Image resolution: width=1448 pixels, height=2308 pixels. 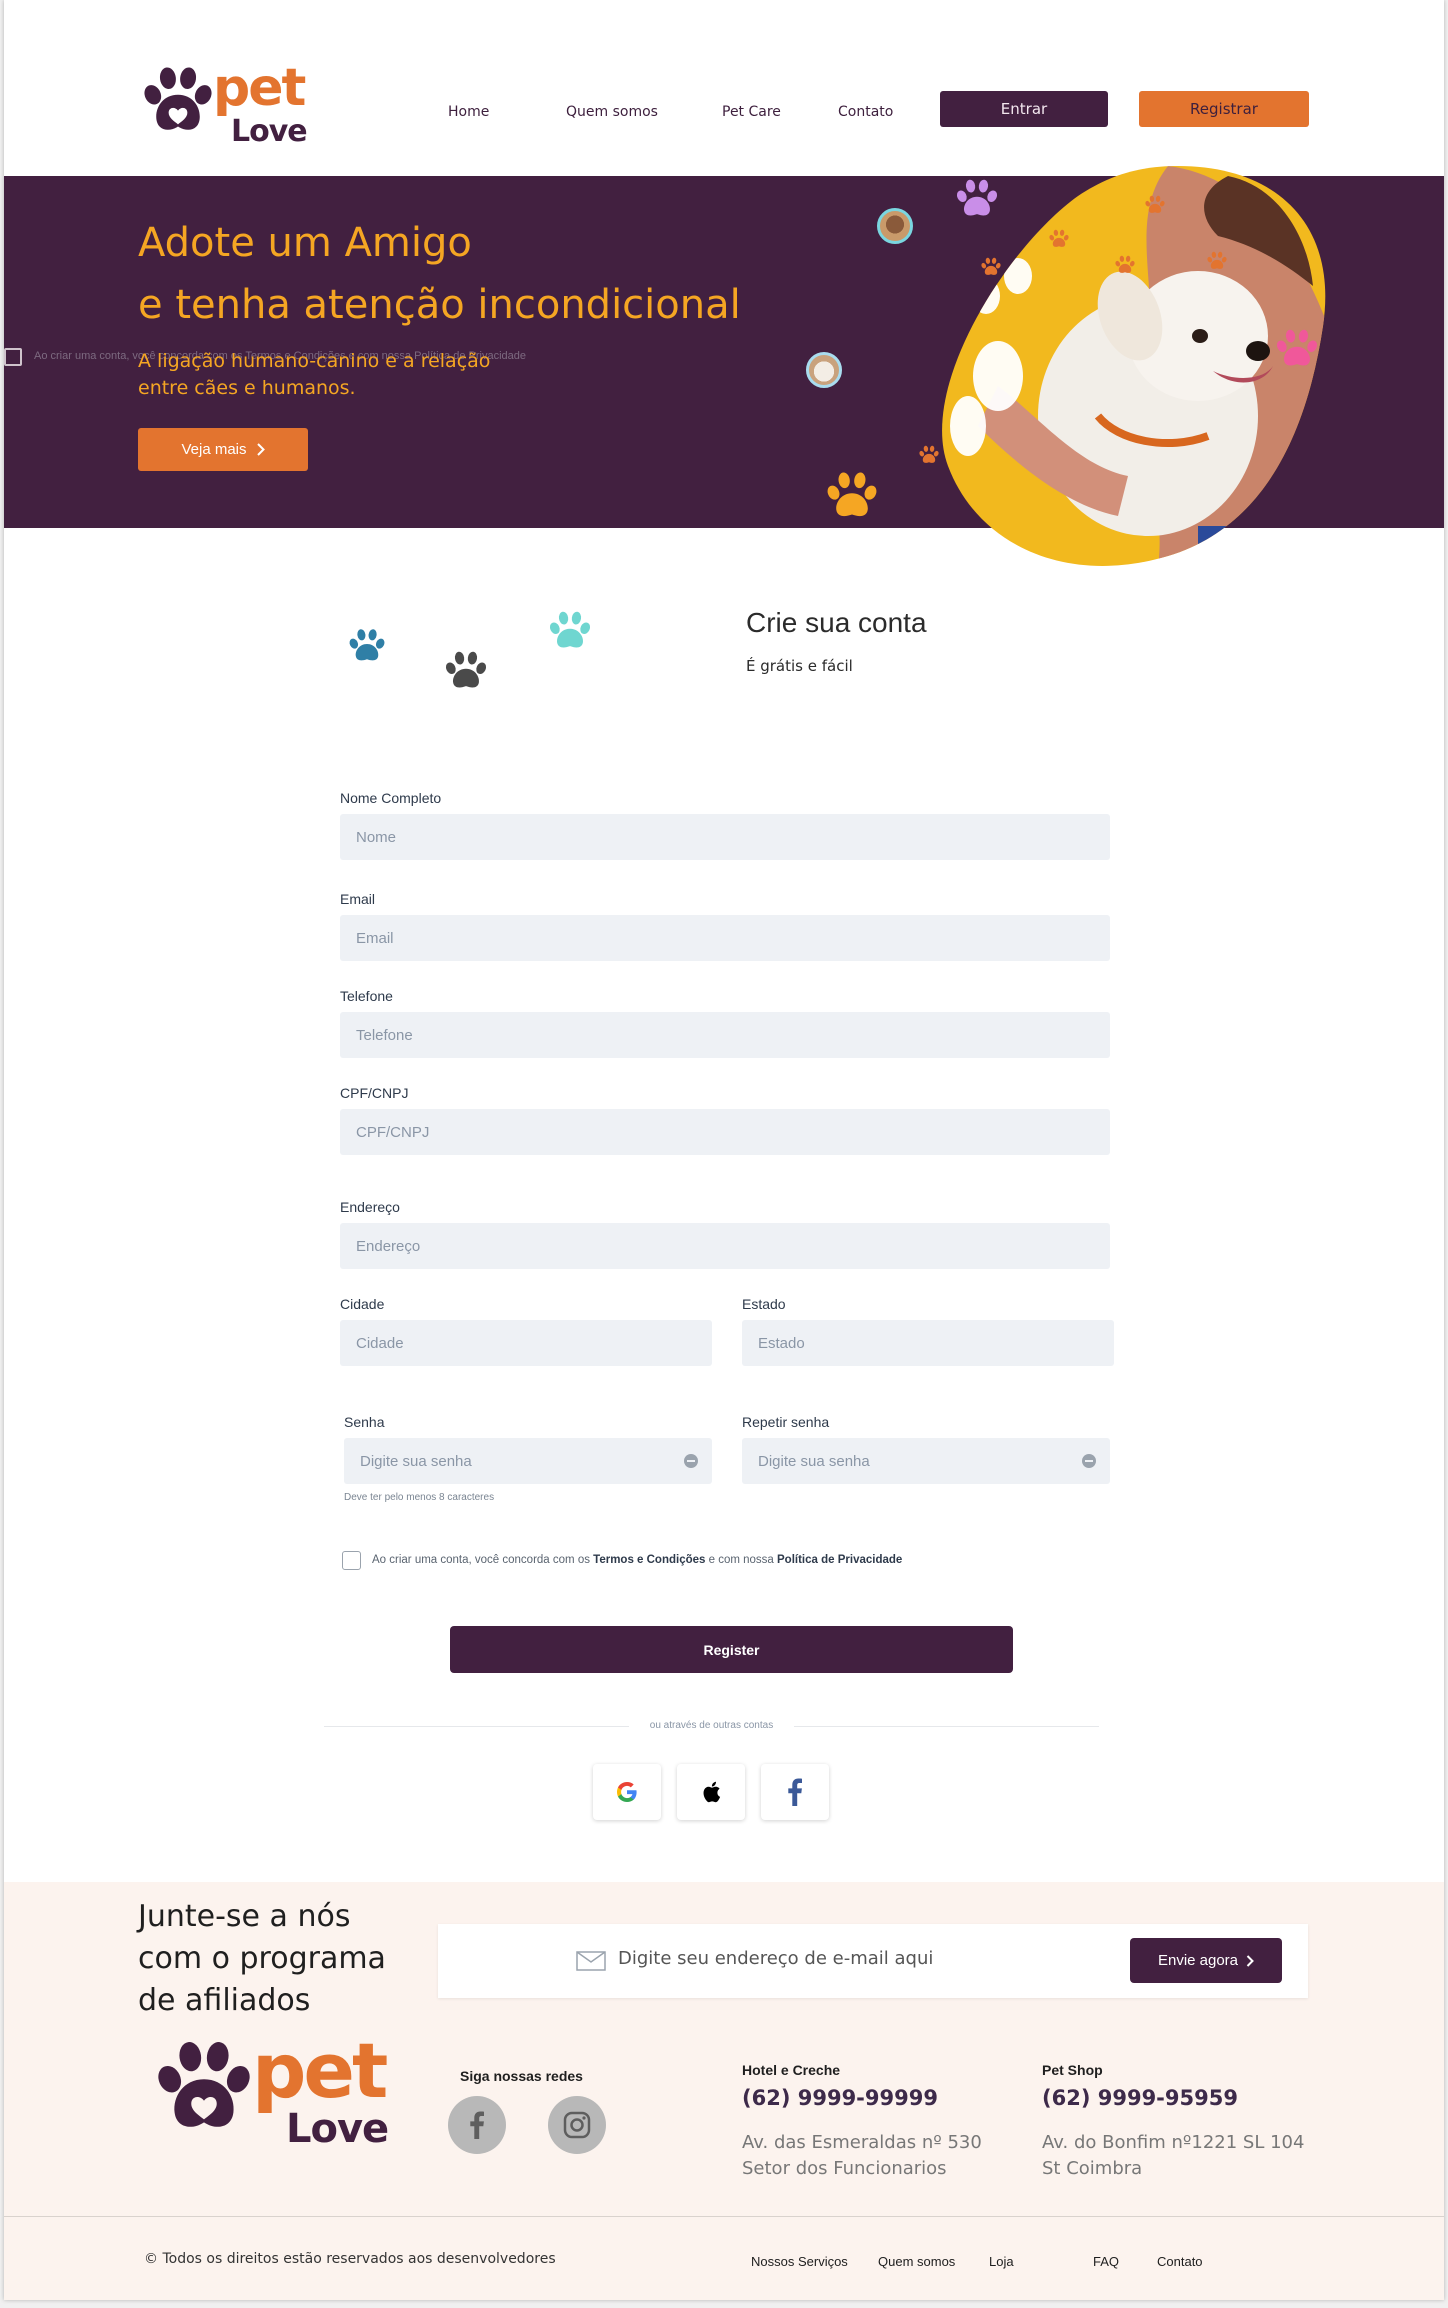 I want to click on password-field: Digite sua senha, so click(x=528, y=1461).